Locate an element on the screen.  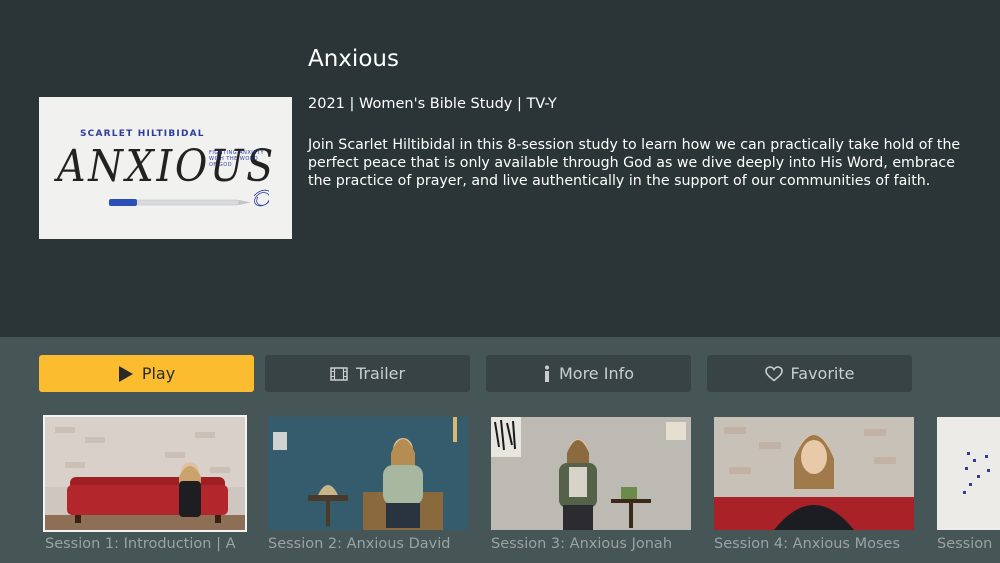
trailer-button-label: Trailer is located at coordinates (380, 373).